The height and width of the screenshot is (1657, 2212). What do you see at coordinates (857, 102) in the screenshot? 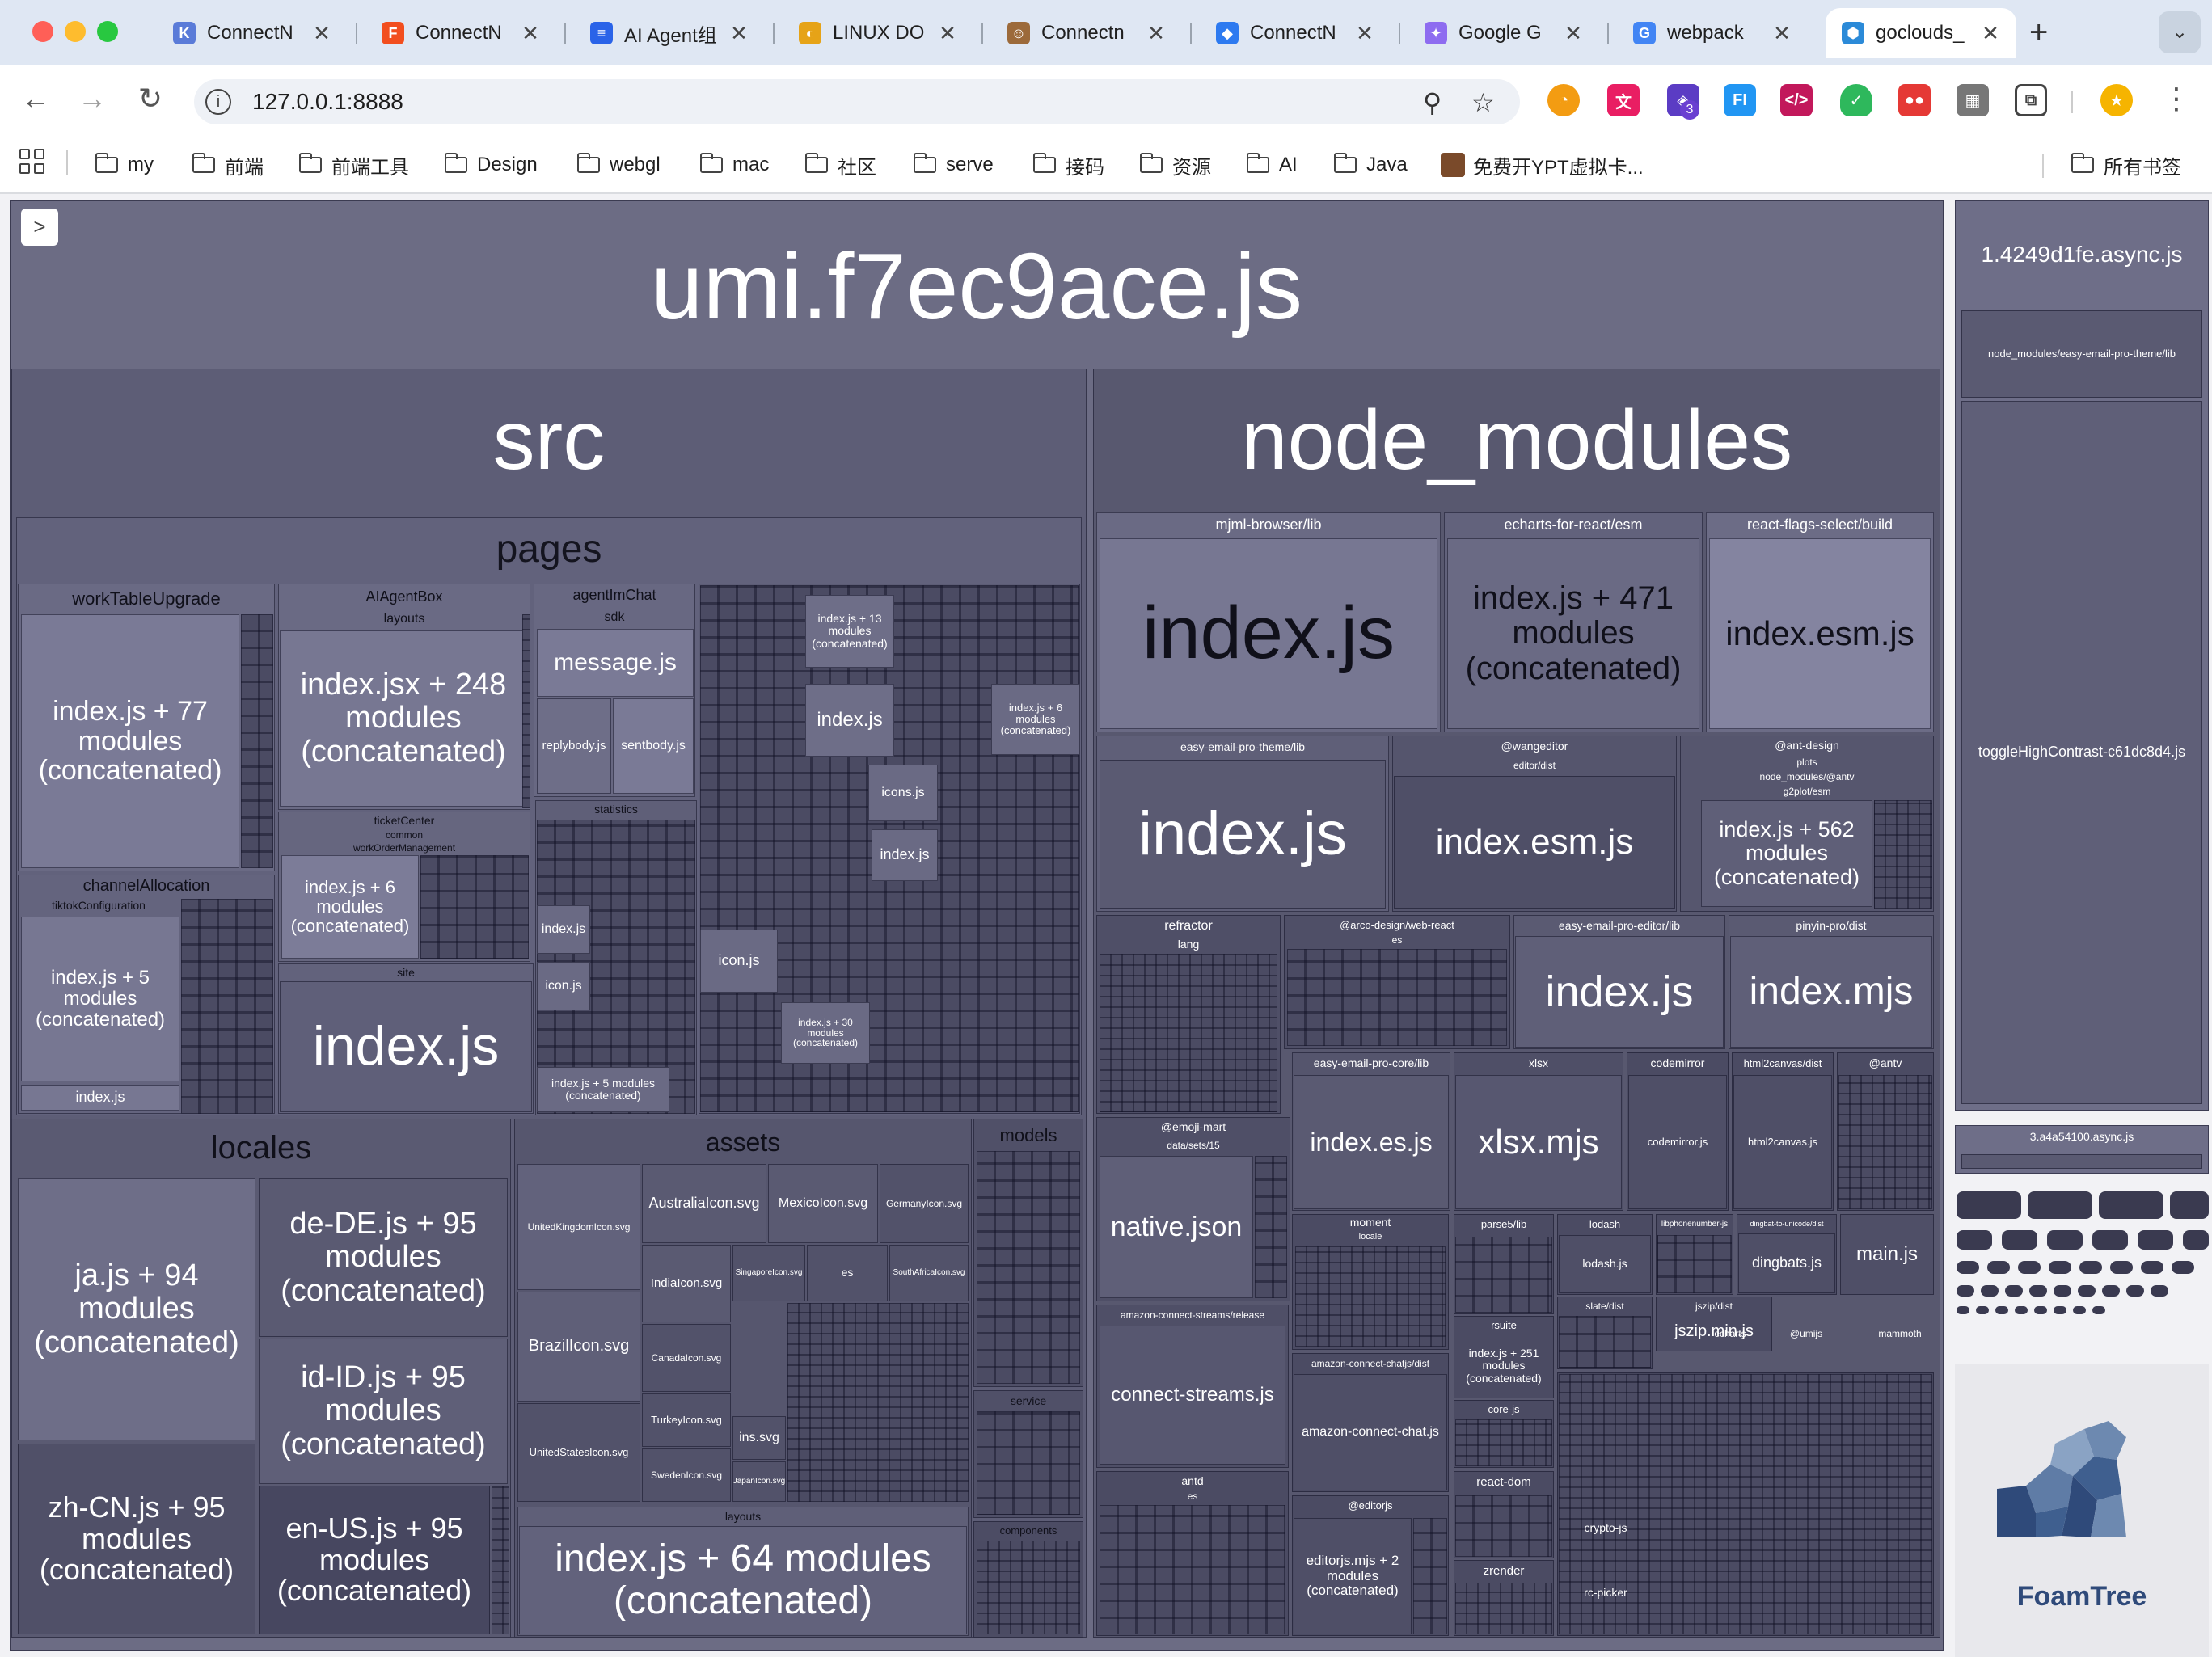
I see `address-bar: i 127.0.0.1:8888 ⚲ ☆` at bounding box center [857, 102].